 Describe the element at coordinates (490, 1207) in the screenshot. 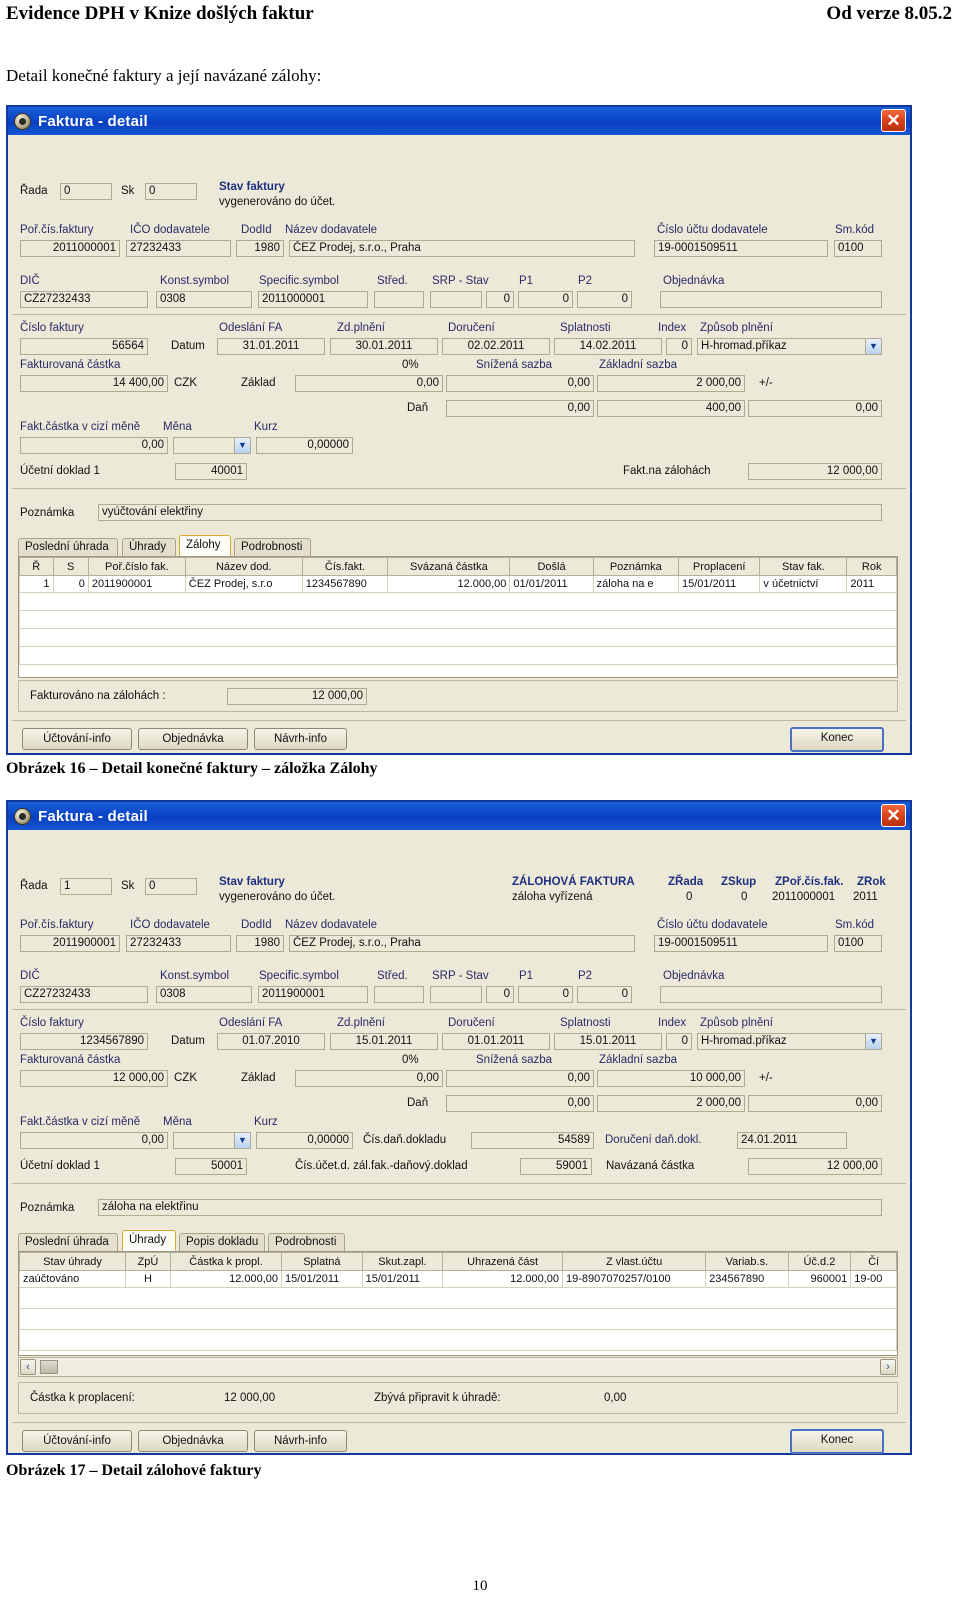

I see `field-poznamka-2: záloha na elektřinu` at that location.